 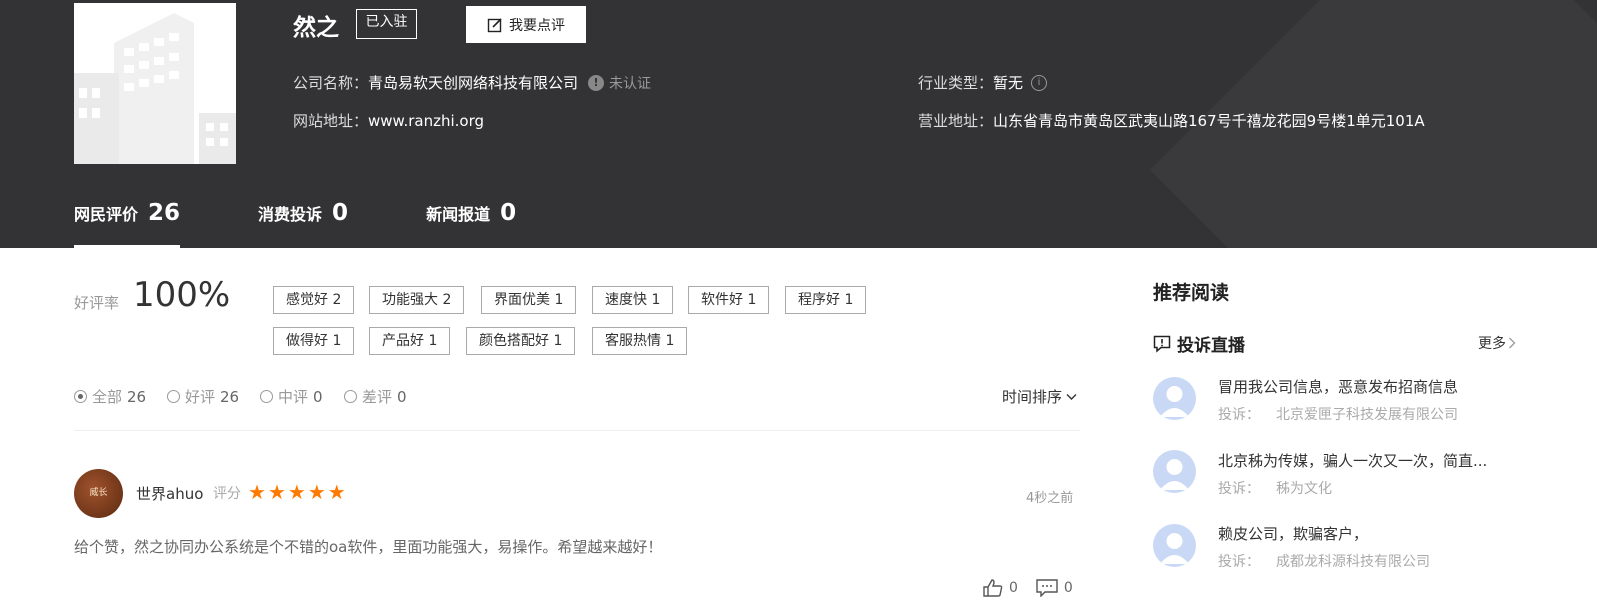 What do you see at coordinates (316, 28) in the screenshot?
I see `company-title: 然之` at bounding box center [316, 28].